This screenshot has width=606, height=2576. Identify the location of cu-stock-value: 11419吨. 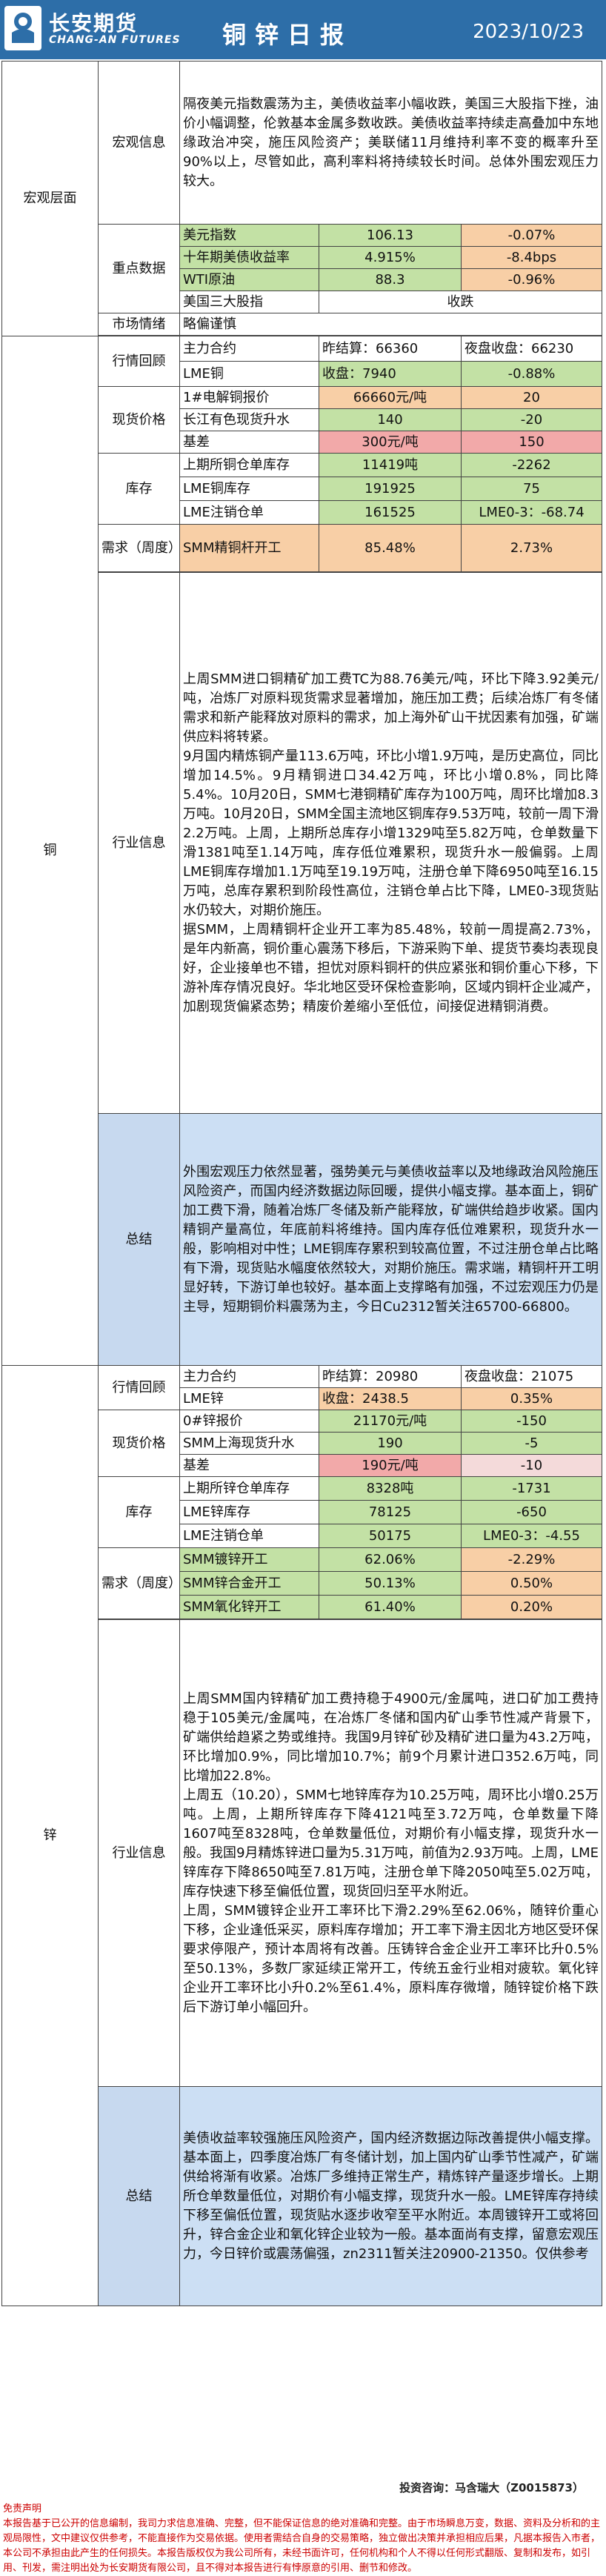
(391, 465).